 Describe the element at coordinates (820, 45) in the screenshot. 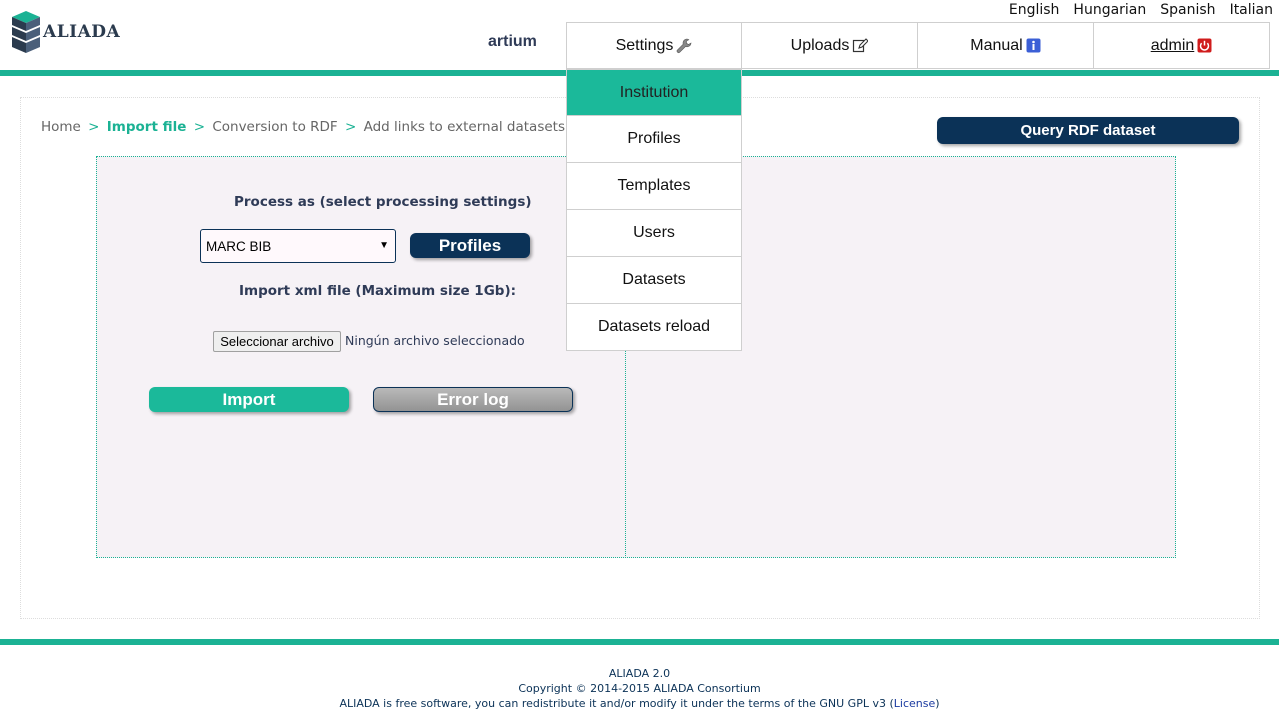

I see `nav-uploads-label: Uploads` at that location.